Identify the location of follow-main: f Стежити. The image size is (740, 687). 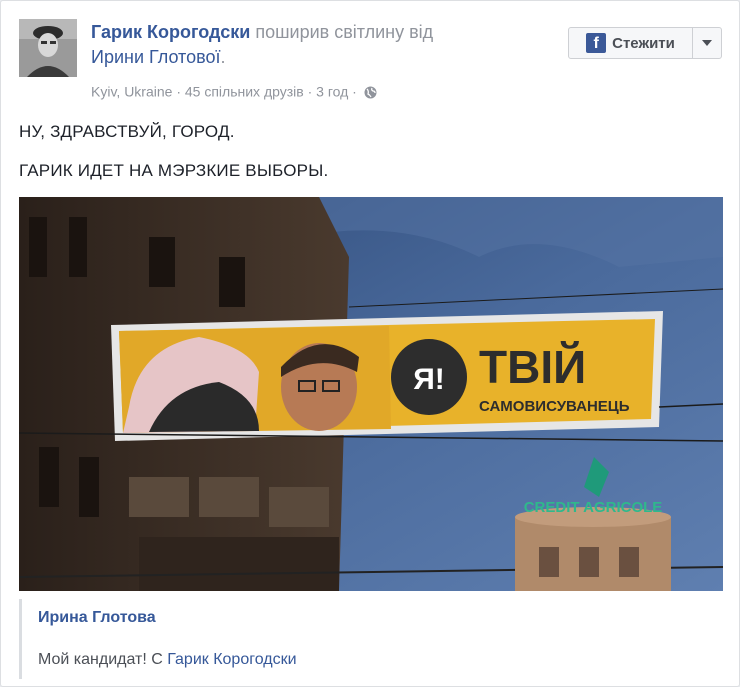
(630, 43).